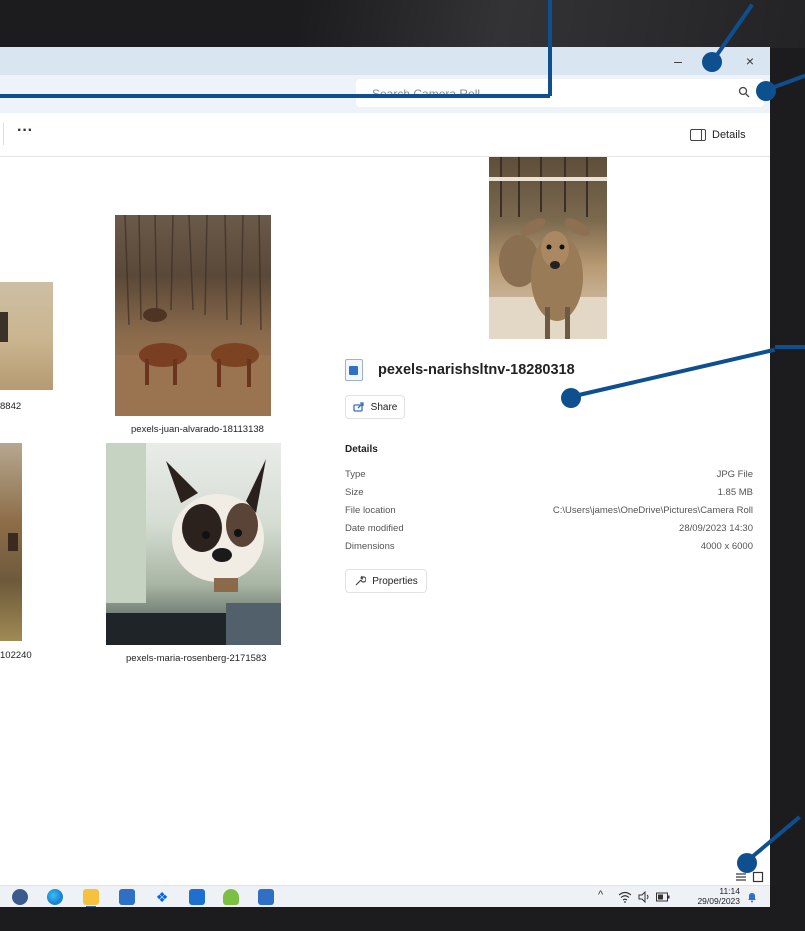  What do you see at coordinates (698, 135) in the screenshot?
I see `details-pane-icon` at bounding box center [698, 135].